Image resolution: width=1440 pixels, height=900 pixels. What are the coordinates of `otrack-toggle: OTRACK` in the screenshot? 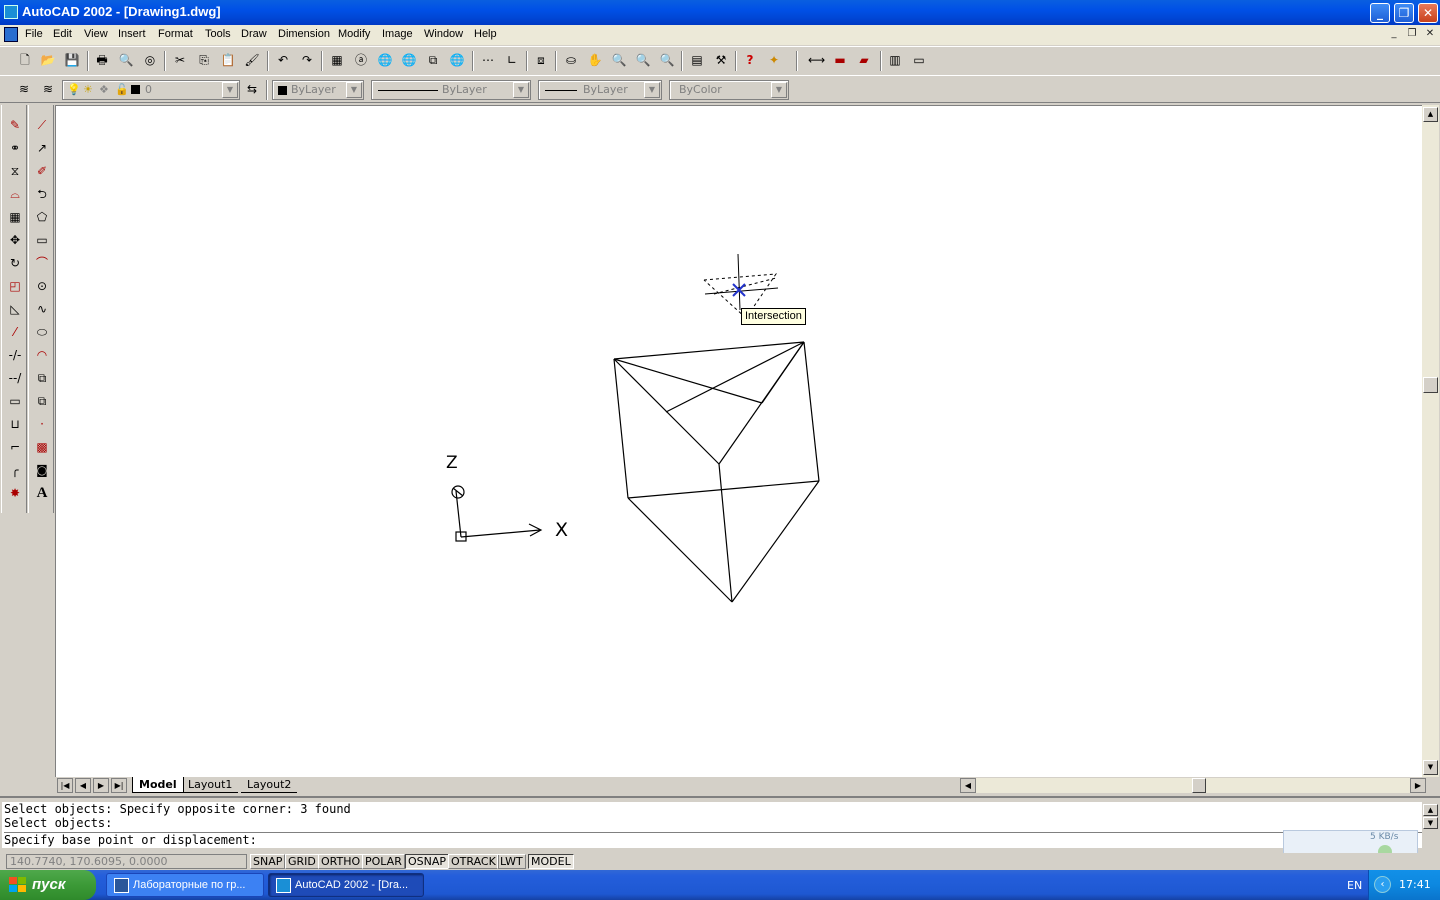 It's located at (473, 861).